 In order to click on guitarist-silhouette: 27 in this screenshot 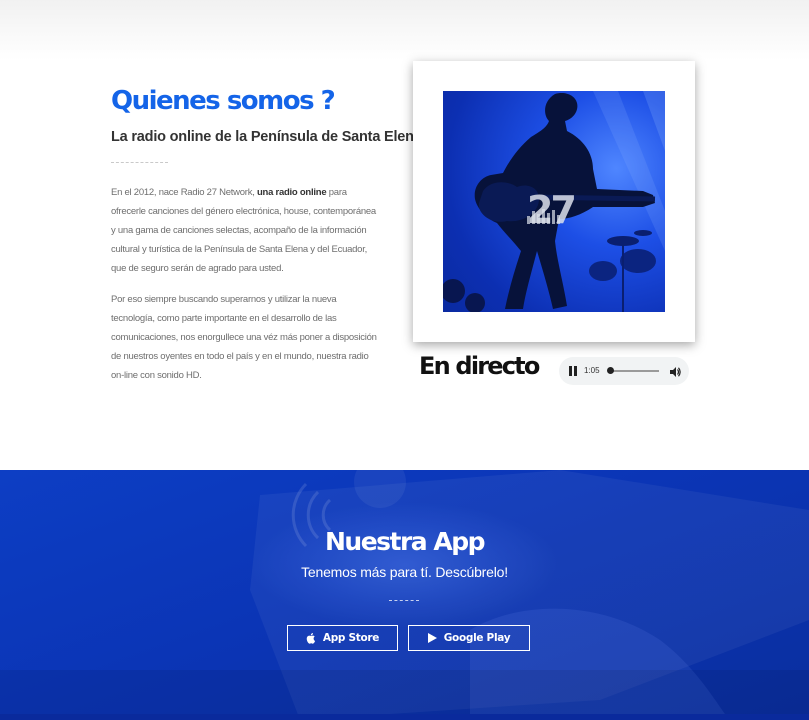, I will do `click(554, 201)`.